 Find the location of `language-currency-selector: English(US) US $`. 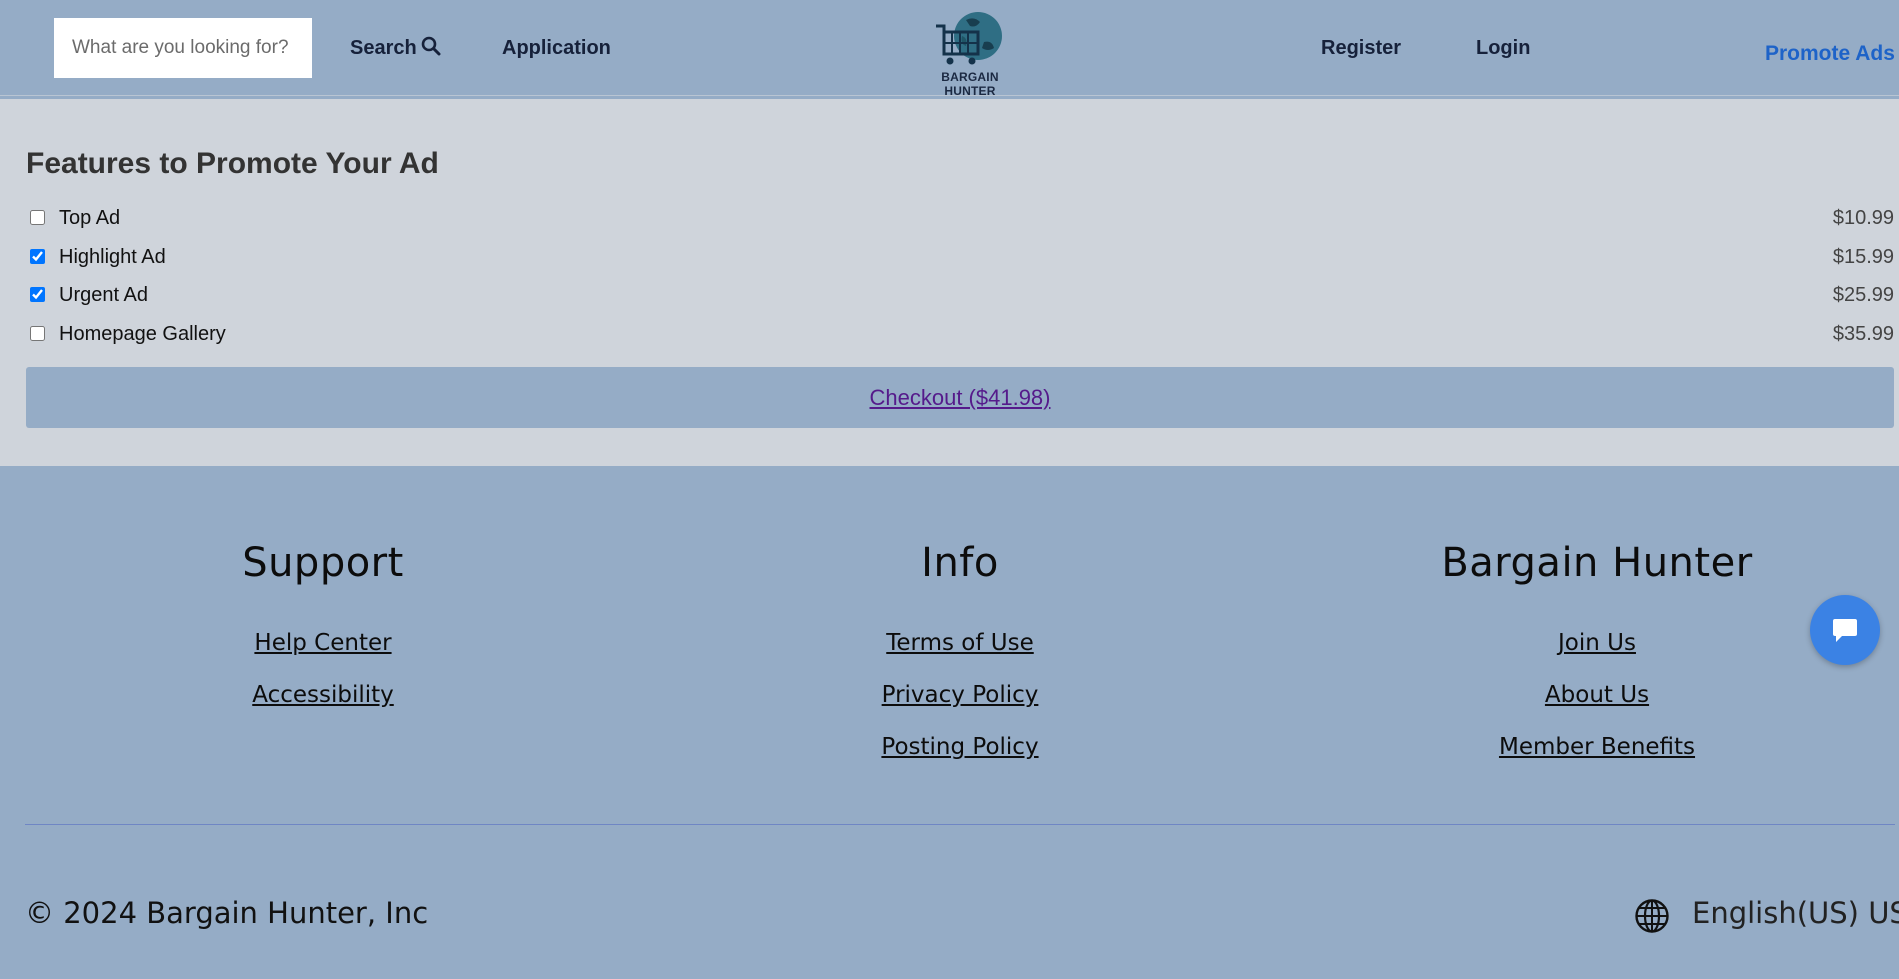

language-currency-selector: English(US) US $ is located at coordinates (1795, 913).